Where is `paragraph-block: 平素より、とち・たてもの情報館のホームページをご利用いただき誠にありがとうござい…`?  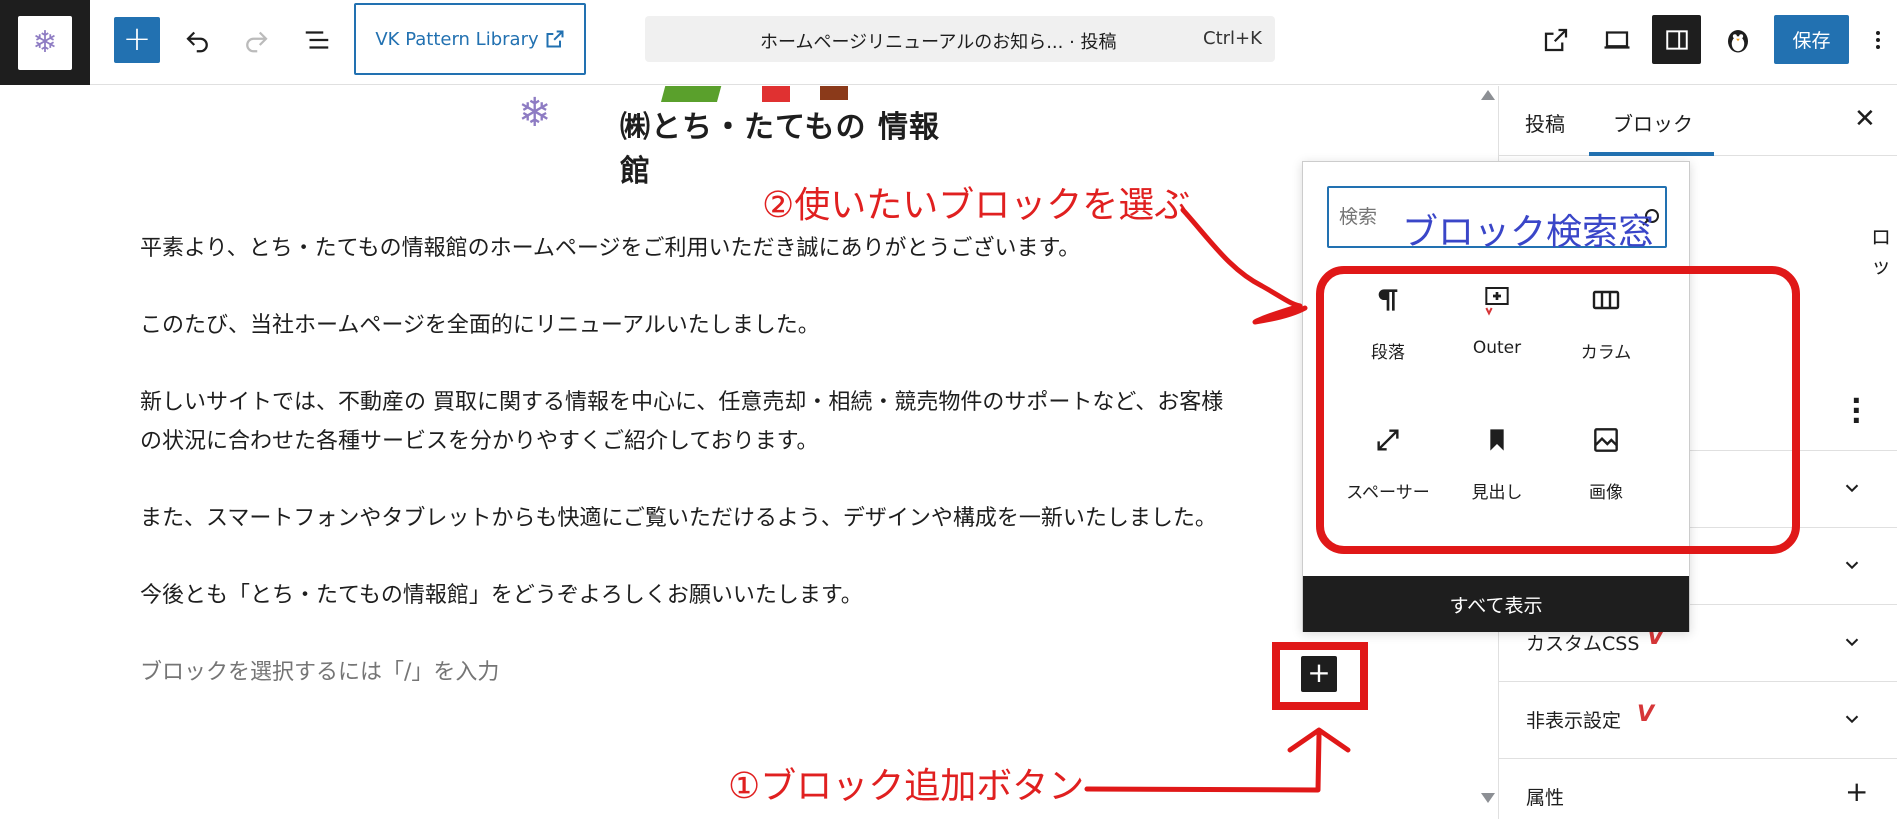
paragraph-block: 平素より、とち・たてもの情報館のホームページをご利用いただき誠にありがとうござい… is located at coordinates (610, 248).